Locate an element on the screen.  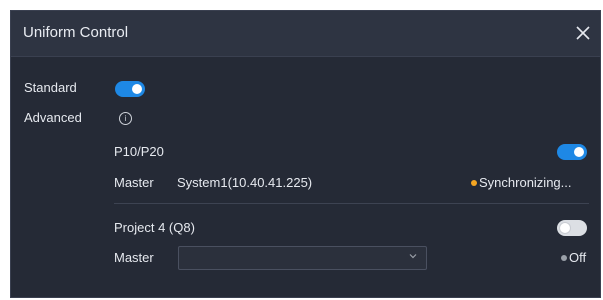
standard-toggle is located at coordinates (130, 89).